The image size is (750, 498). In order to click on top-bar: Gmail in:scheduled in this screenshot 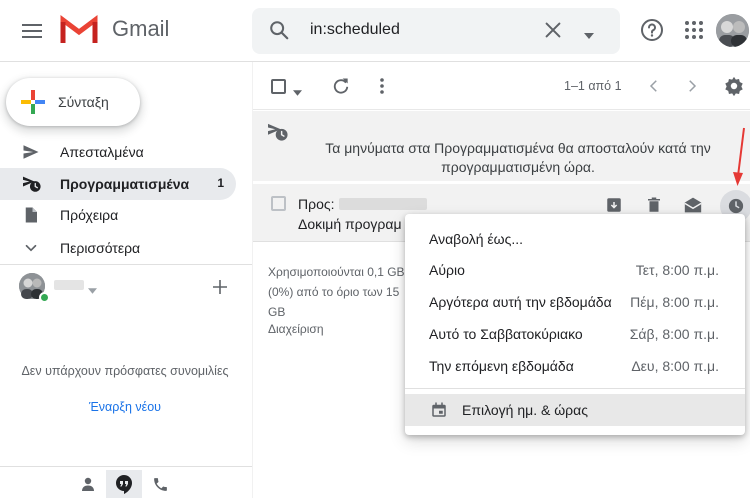, I will do `click(375, 31)`.